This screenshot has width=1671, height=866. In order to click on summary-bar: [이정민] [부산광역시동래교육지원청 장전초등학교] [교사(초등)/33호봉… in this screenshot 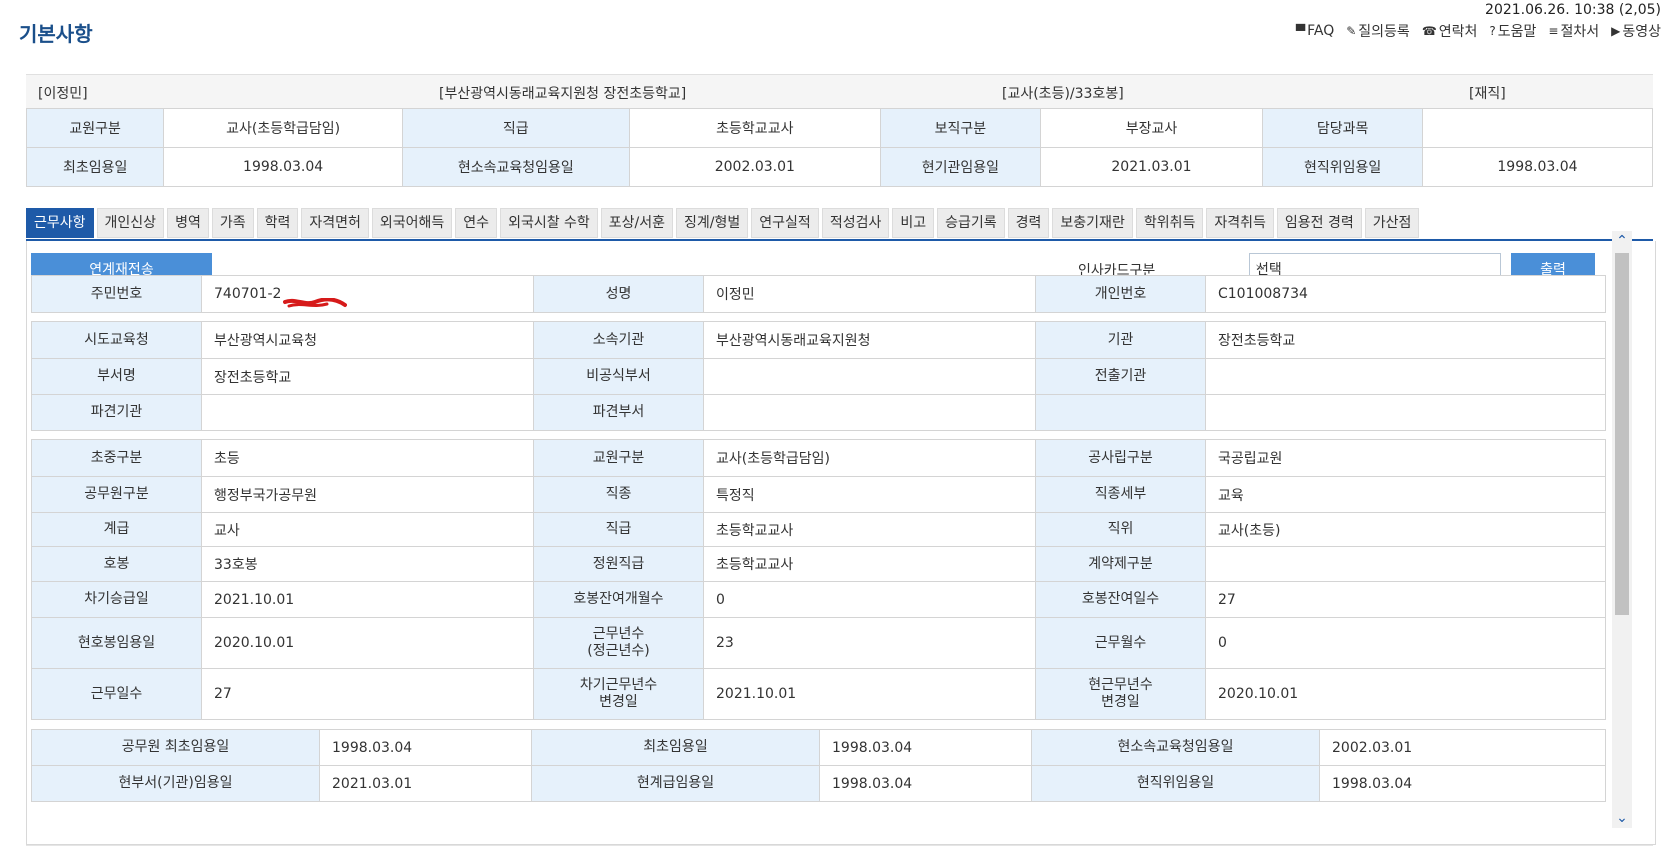, I will do `click(839, 91)`.